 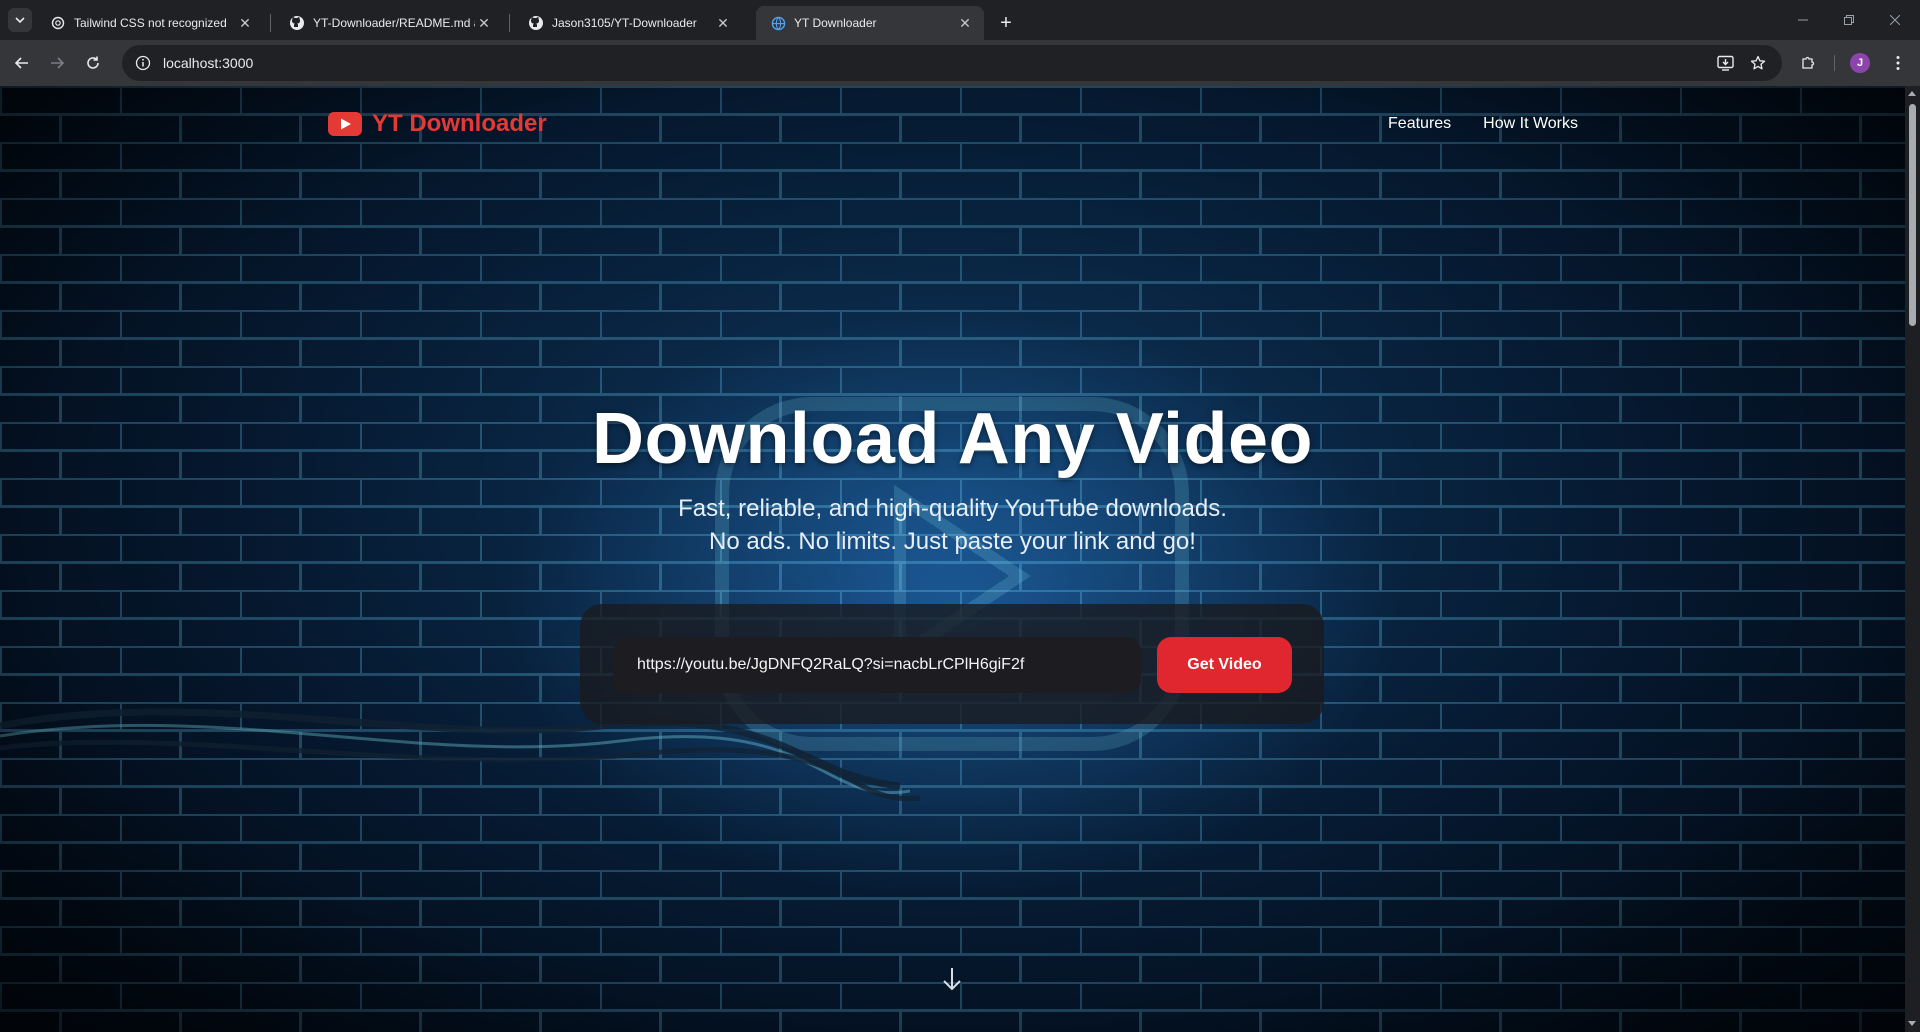 I want to click on page-scrollbar, so click(x=1912, y=559).